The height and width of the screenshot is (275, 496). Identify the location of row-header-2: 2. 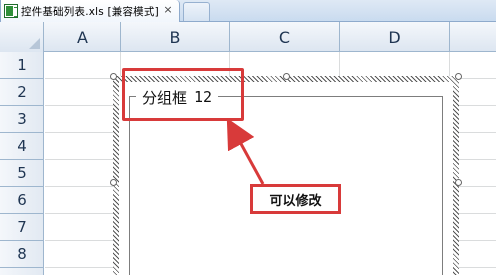
(22, 92).